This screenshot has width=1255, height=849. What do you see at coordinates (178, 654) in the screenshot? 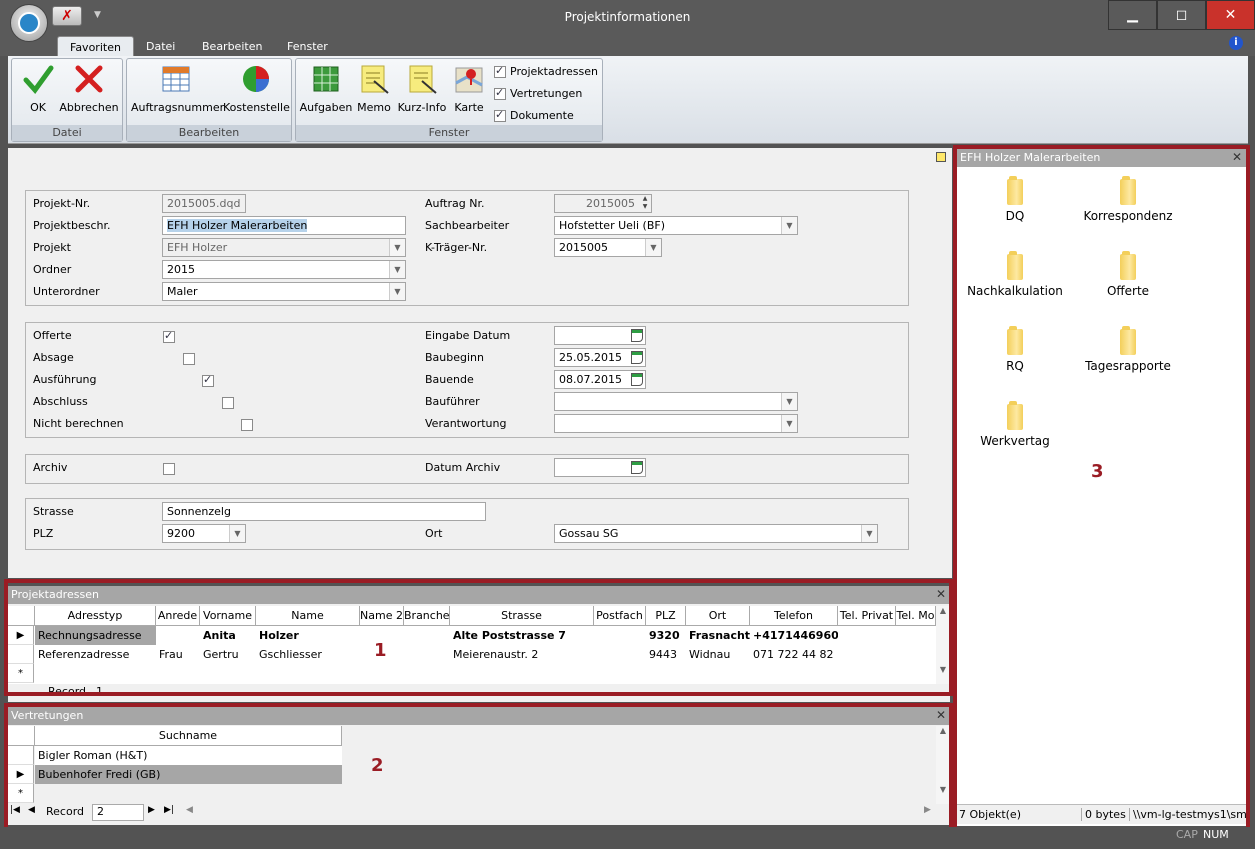
I see `table-cell: Frau` at bounding box center [178, 654].